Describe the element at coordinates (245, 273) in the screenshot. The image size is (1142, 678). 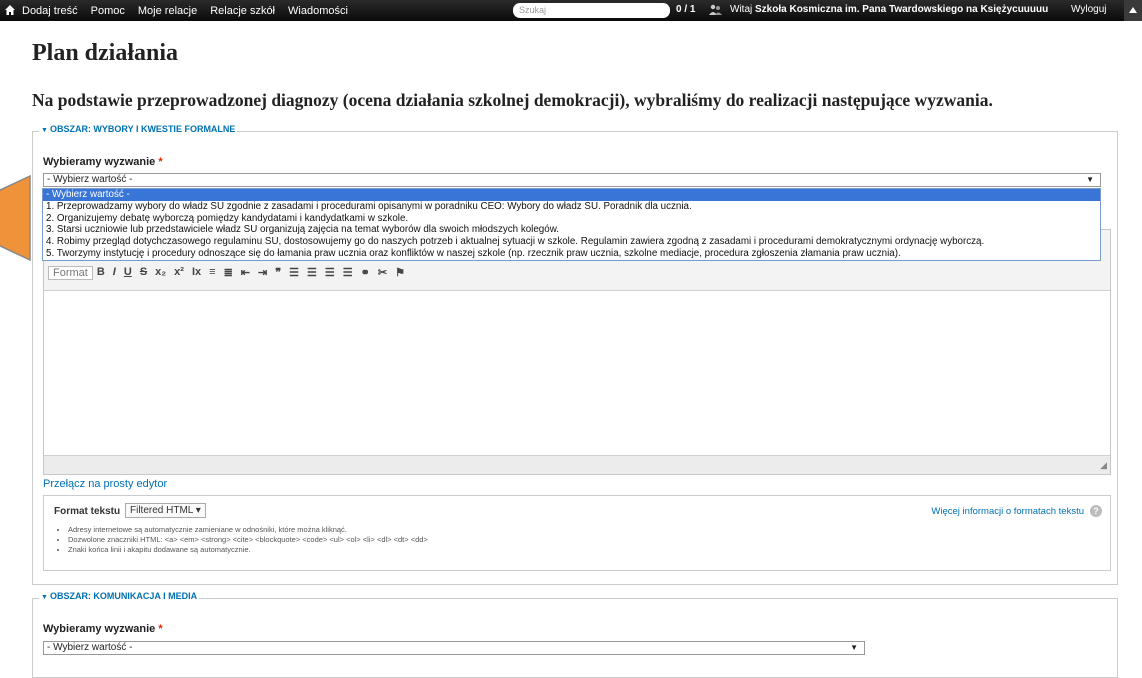
I see `outdent-icon: ⇤` at that location.